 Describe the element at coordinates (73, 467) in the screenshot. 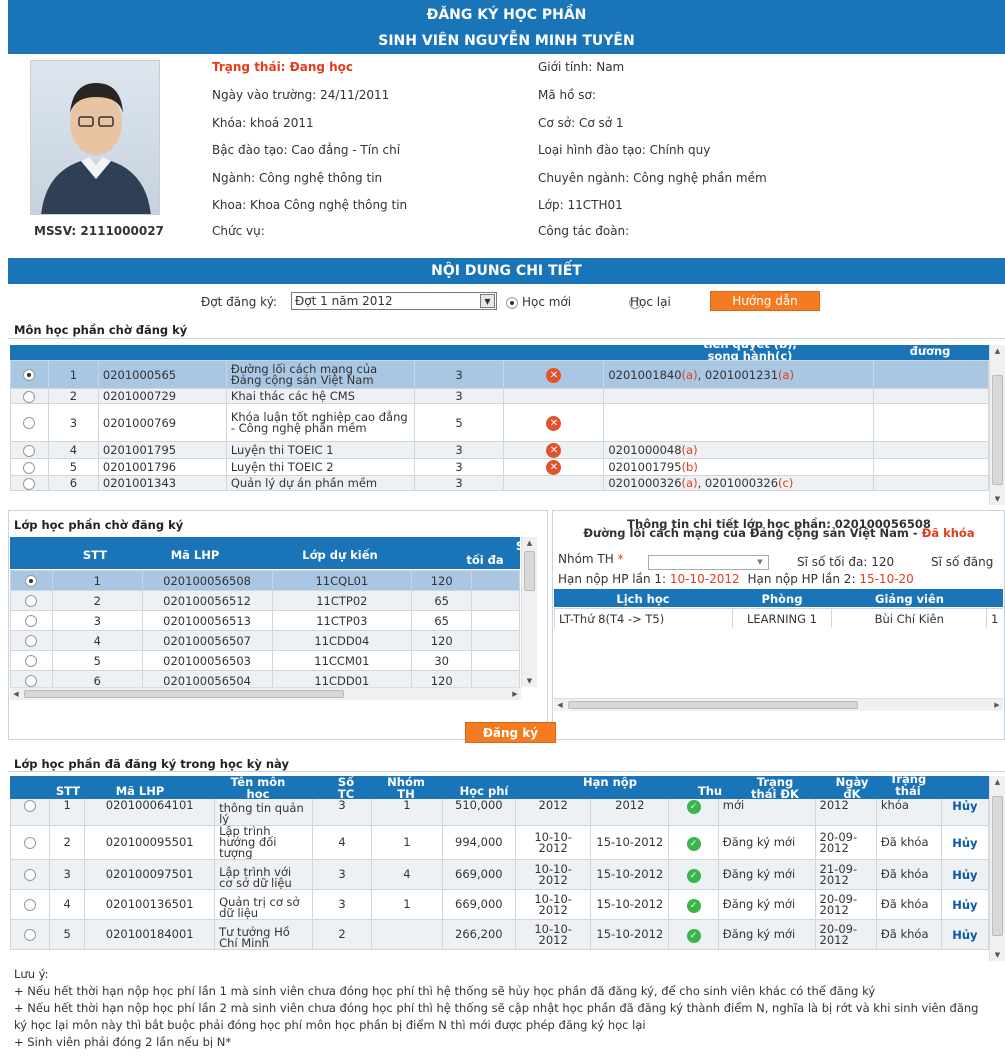

I see `stt-cell: 5` at that location.